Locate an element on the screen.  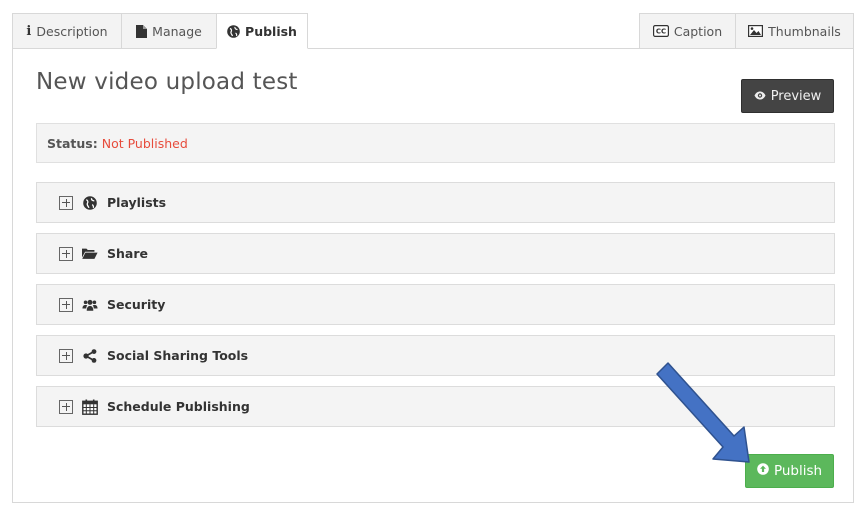
page-title: New video upload test is located at coordinates (167, 82).